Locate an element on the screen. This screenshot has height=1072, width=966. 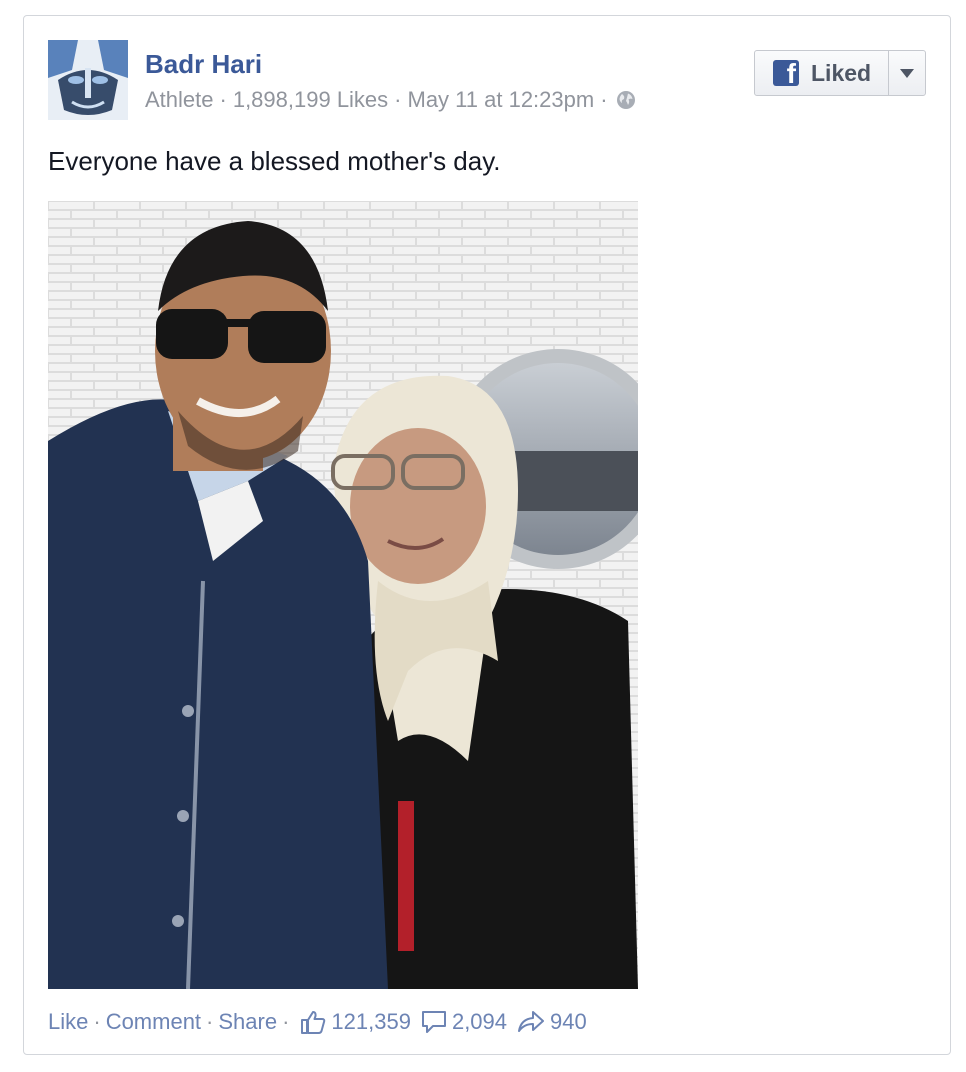
comment-count: 2,094 is located at coordinates (464, 1022).